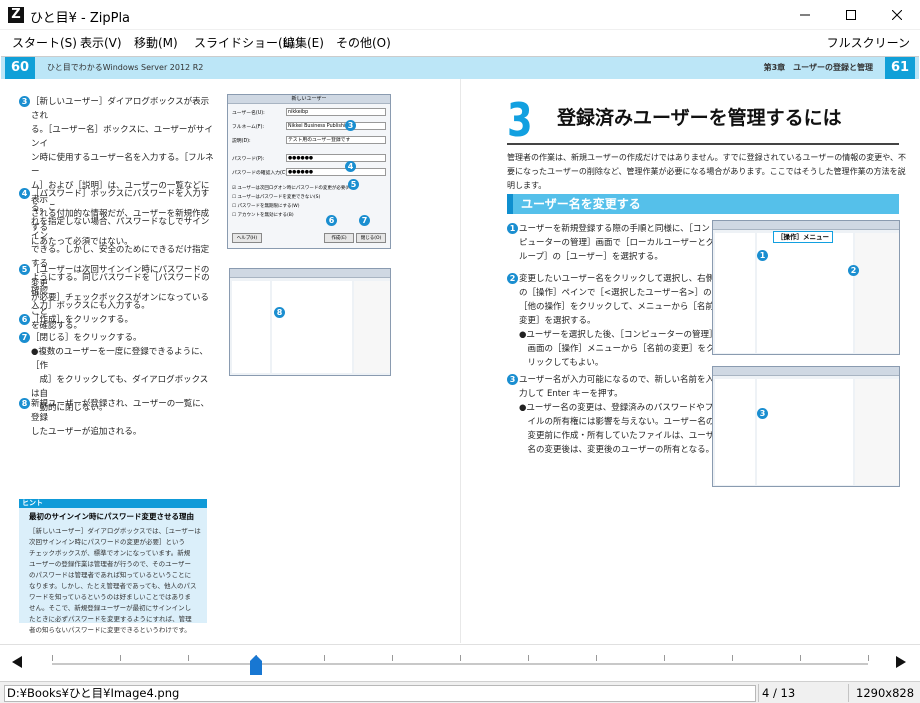  What do you see at coordinates (371, 238) in the screenshot?
I see `dialog-button: 閉じる(O)` at bounding box center [371, 238].